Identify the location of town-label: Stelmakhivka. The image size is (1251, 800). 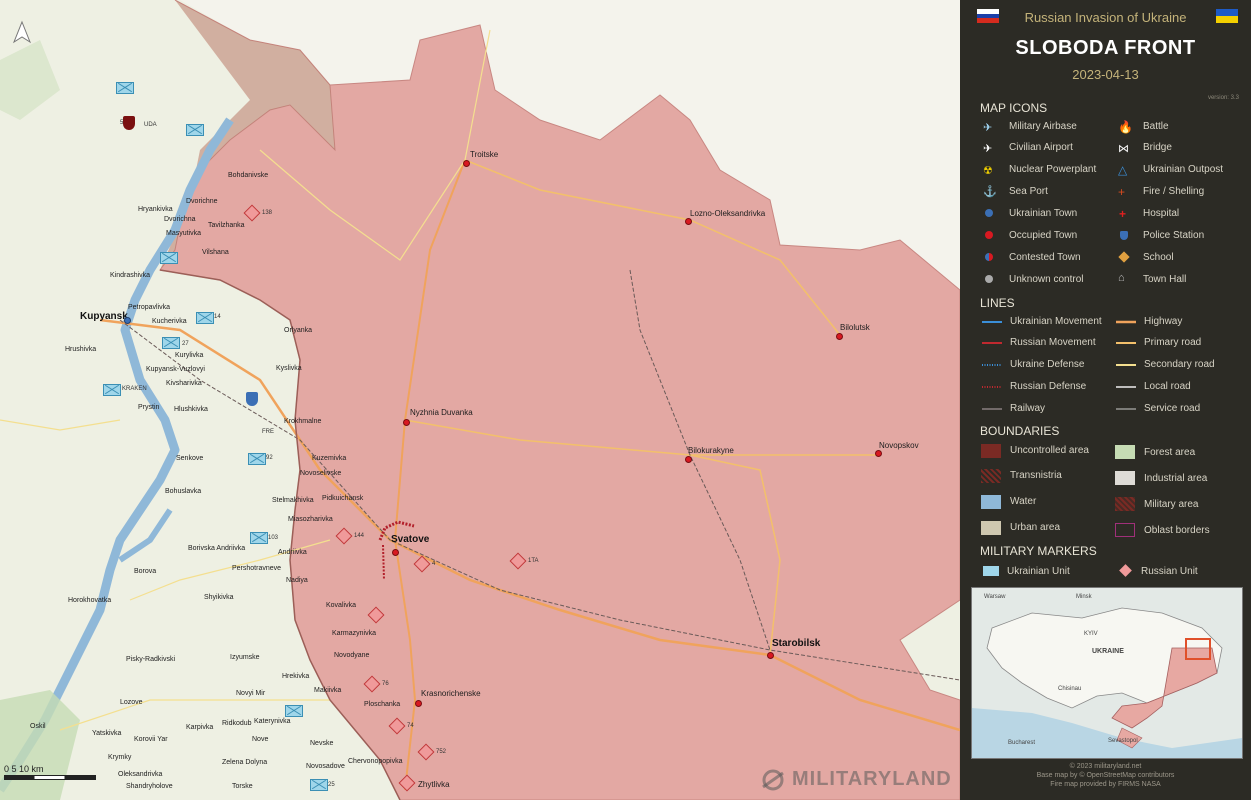
(293, 500).